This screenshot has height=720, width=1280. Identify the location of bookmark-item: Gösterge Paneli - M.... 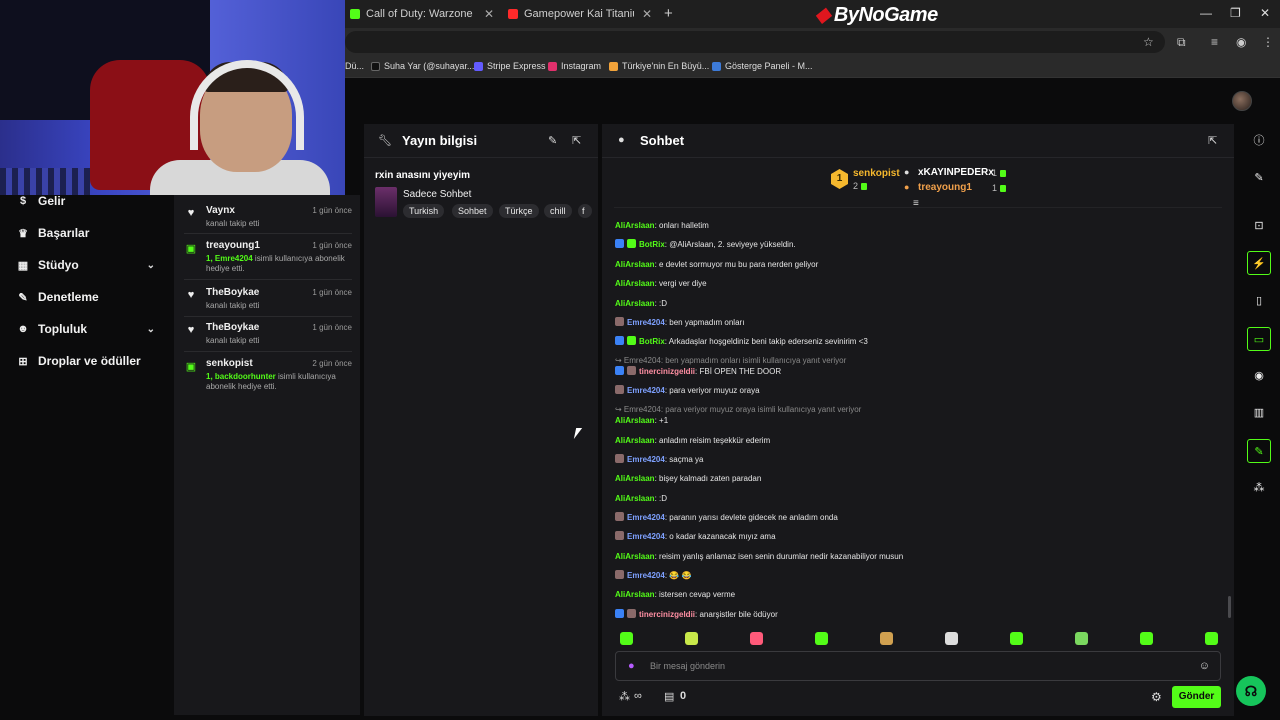
(762, 66).